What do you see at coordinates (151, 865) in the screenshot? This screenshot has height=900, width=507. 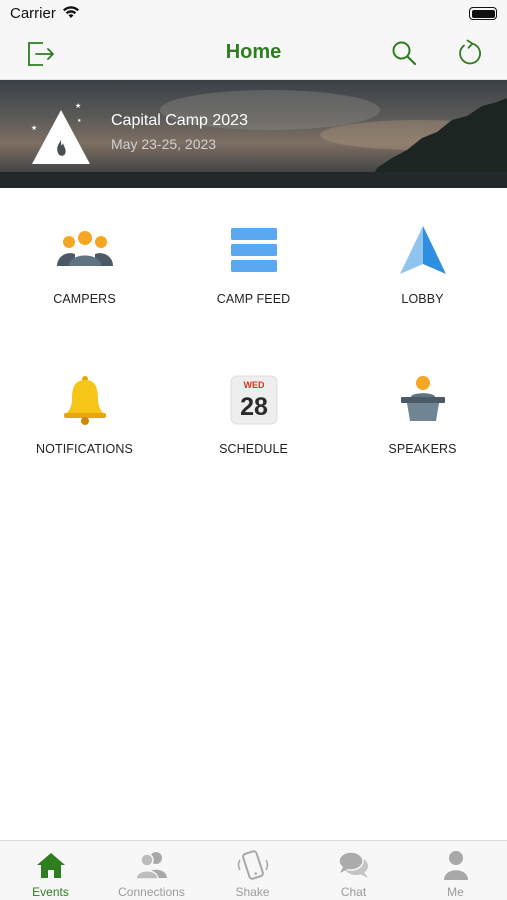 I see `connections-icon` at bounding box center [151, 865].